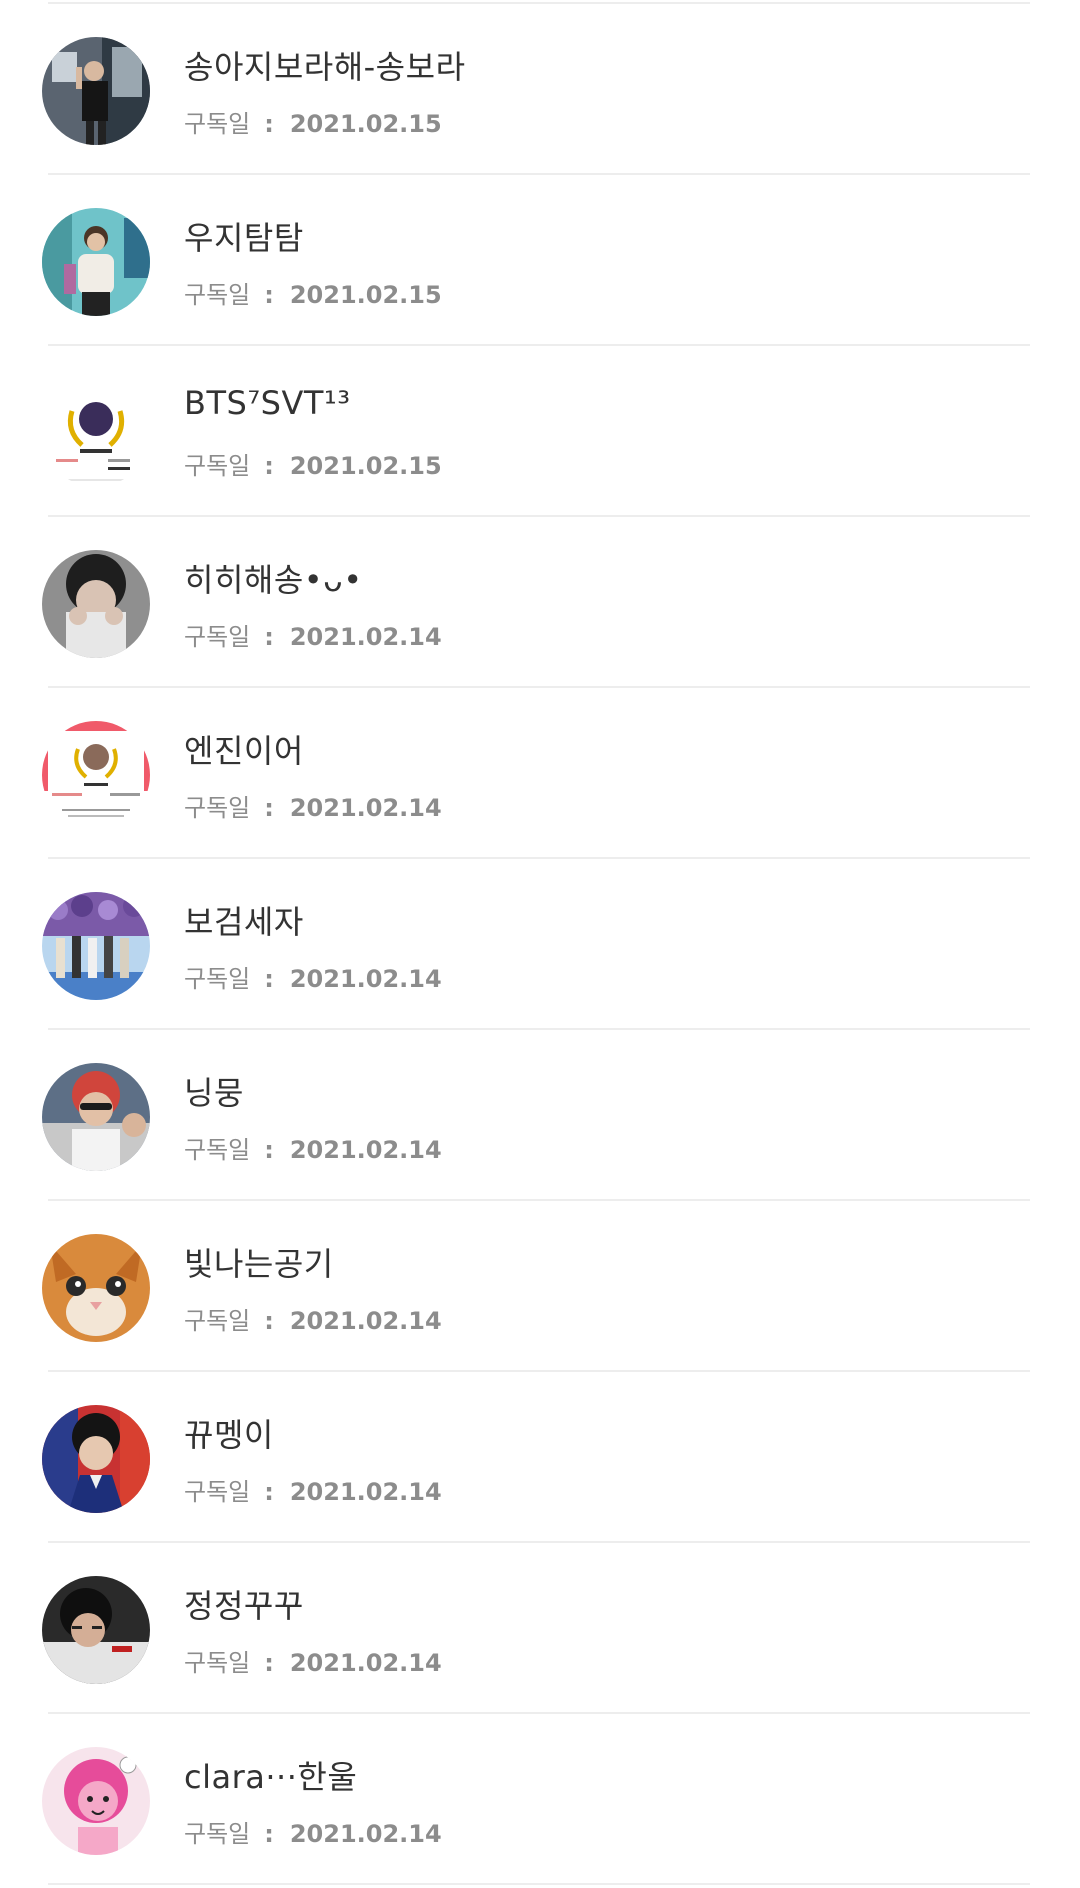 Image resolution: width=1080 pixels, height=1888 pixels. Describe the element at coordinates (325, 65) in the screenshot. I see `subscriber-name: 송아지보라해-송보라` at that location.